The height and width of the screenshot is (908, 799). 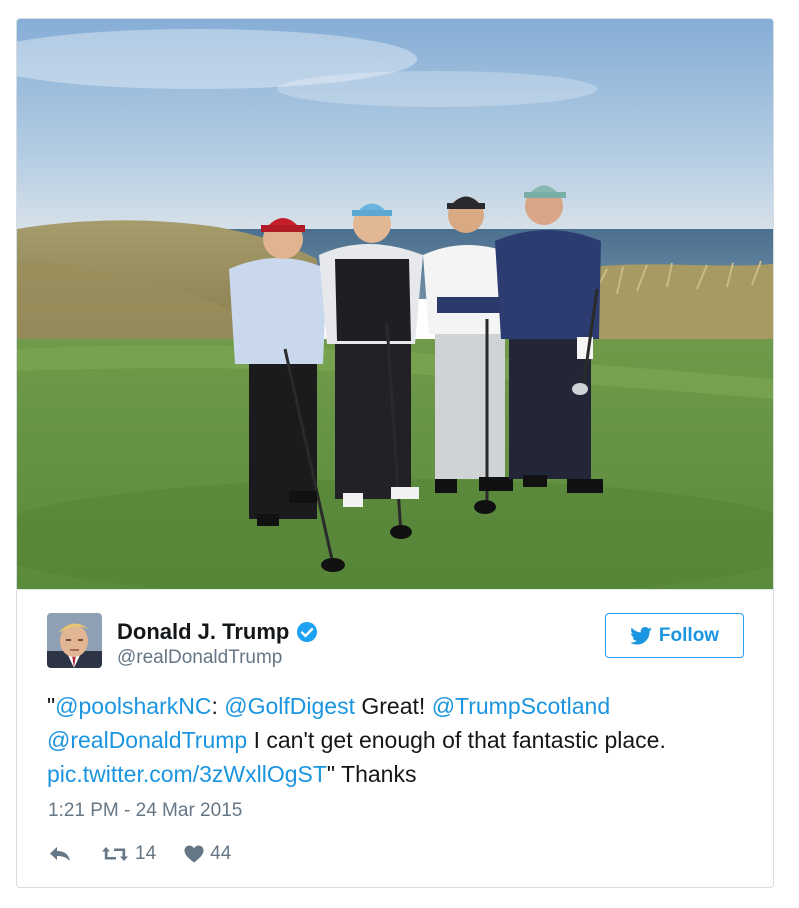 I want to click on reply-icon, so click(x=60, y=854).